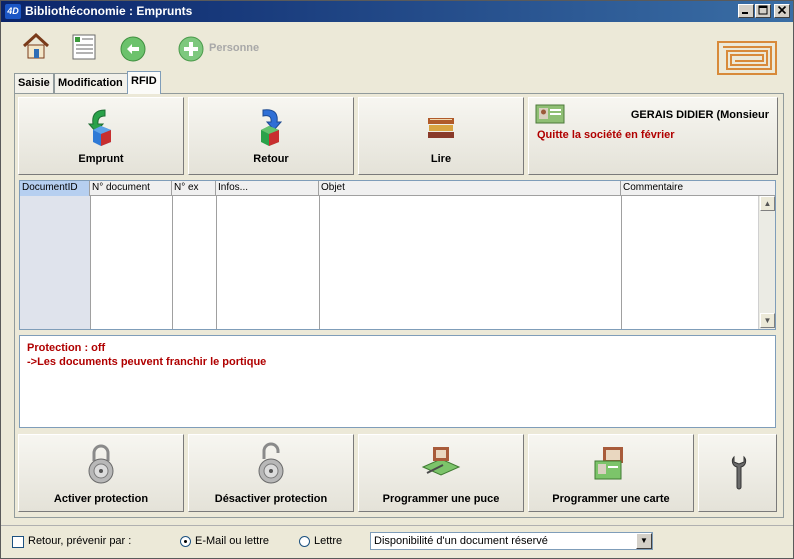 This screenshot has width=794, height=559. I want to click on deactivate-protection-button: Désactiver protection, so click(271, 473).